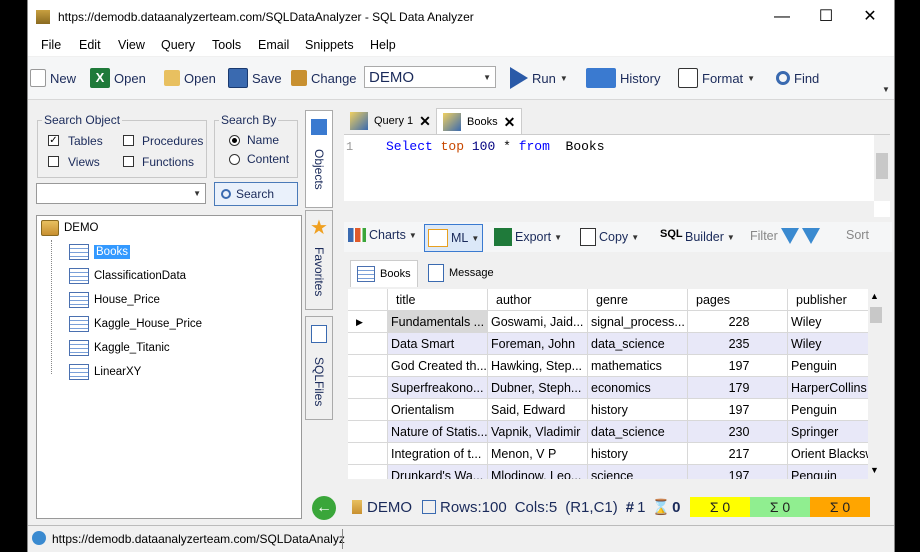 The width and height of the screenshot is (920, 552). Describe the element at coordinates (538, 300) in the screenshot. I see `column-header: author` at that location.